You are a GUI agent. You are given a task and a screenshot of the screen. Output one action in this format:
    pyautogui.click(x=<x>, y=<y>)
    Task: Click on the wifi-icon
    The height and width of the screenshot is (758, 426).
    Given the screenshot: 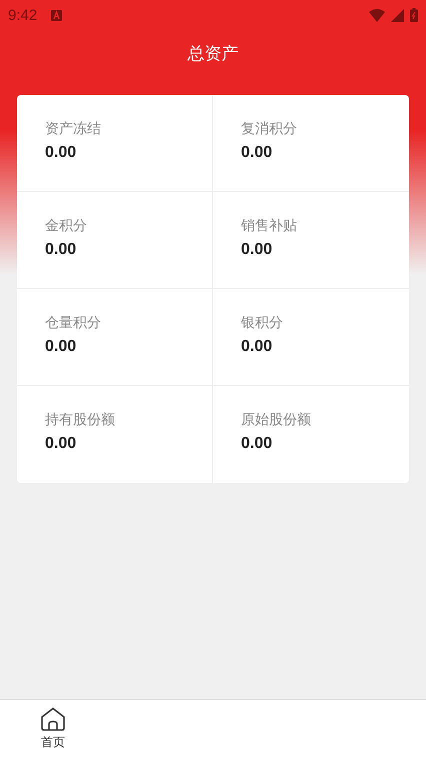 What is the action you would take?
    pyautogui.click(x=377, y=15)
    